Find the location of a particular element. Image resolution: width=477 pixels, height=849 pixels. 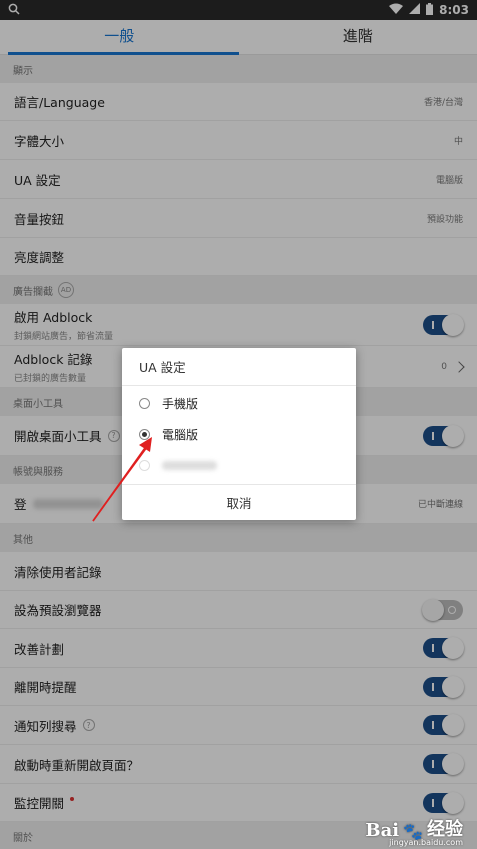

option-mobile-label: 手機版 is located at coordinates (180, 404).